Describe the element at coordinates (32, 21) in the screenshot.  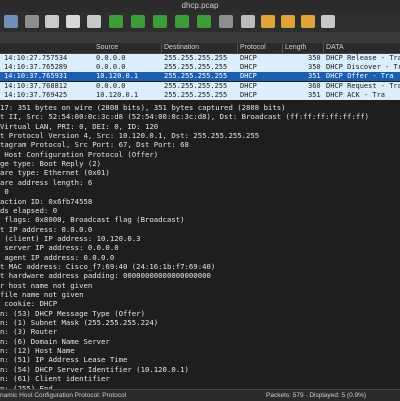
I see `save-icon` at that location.